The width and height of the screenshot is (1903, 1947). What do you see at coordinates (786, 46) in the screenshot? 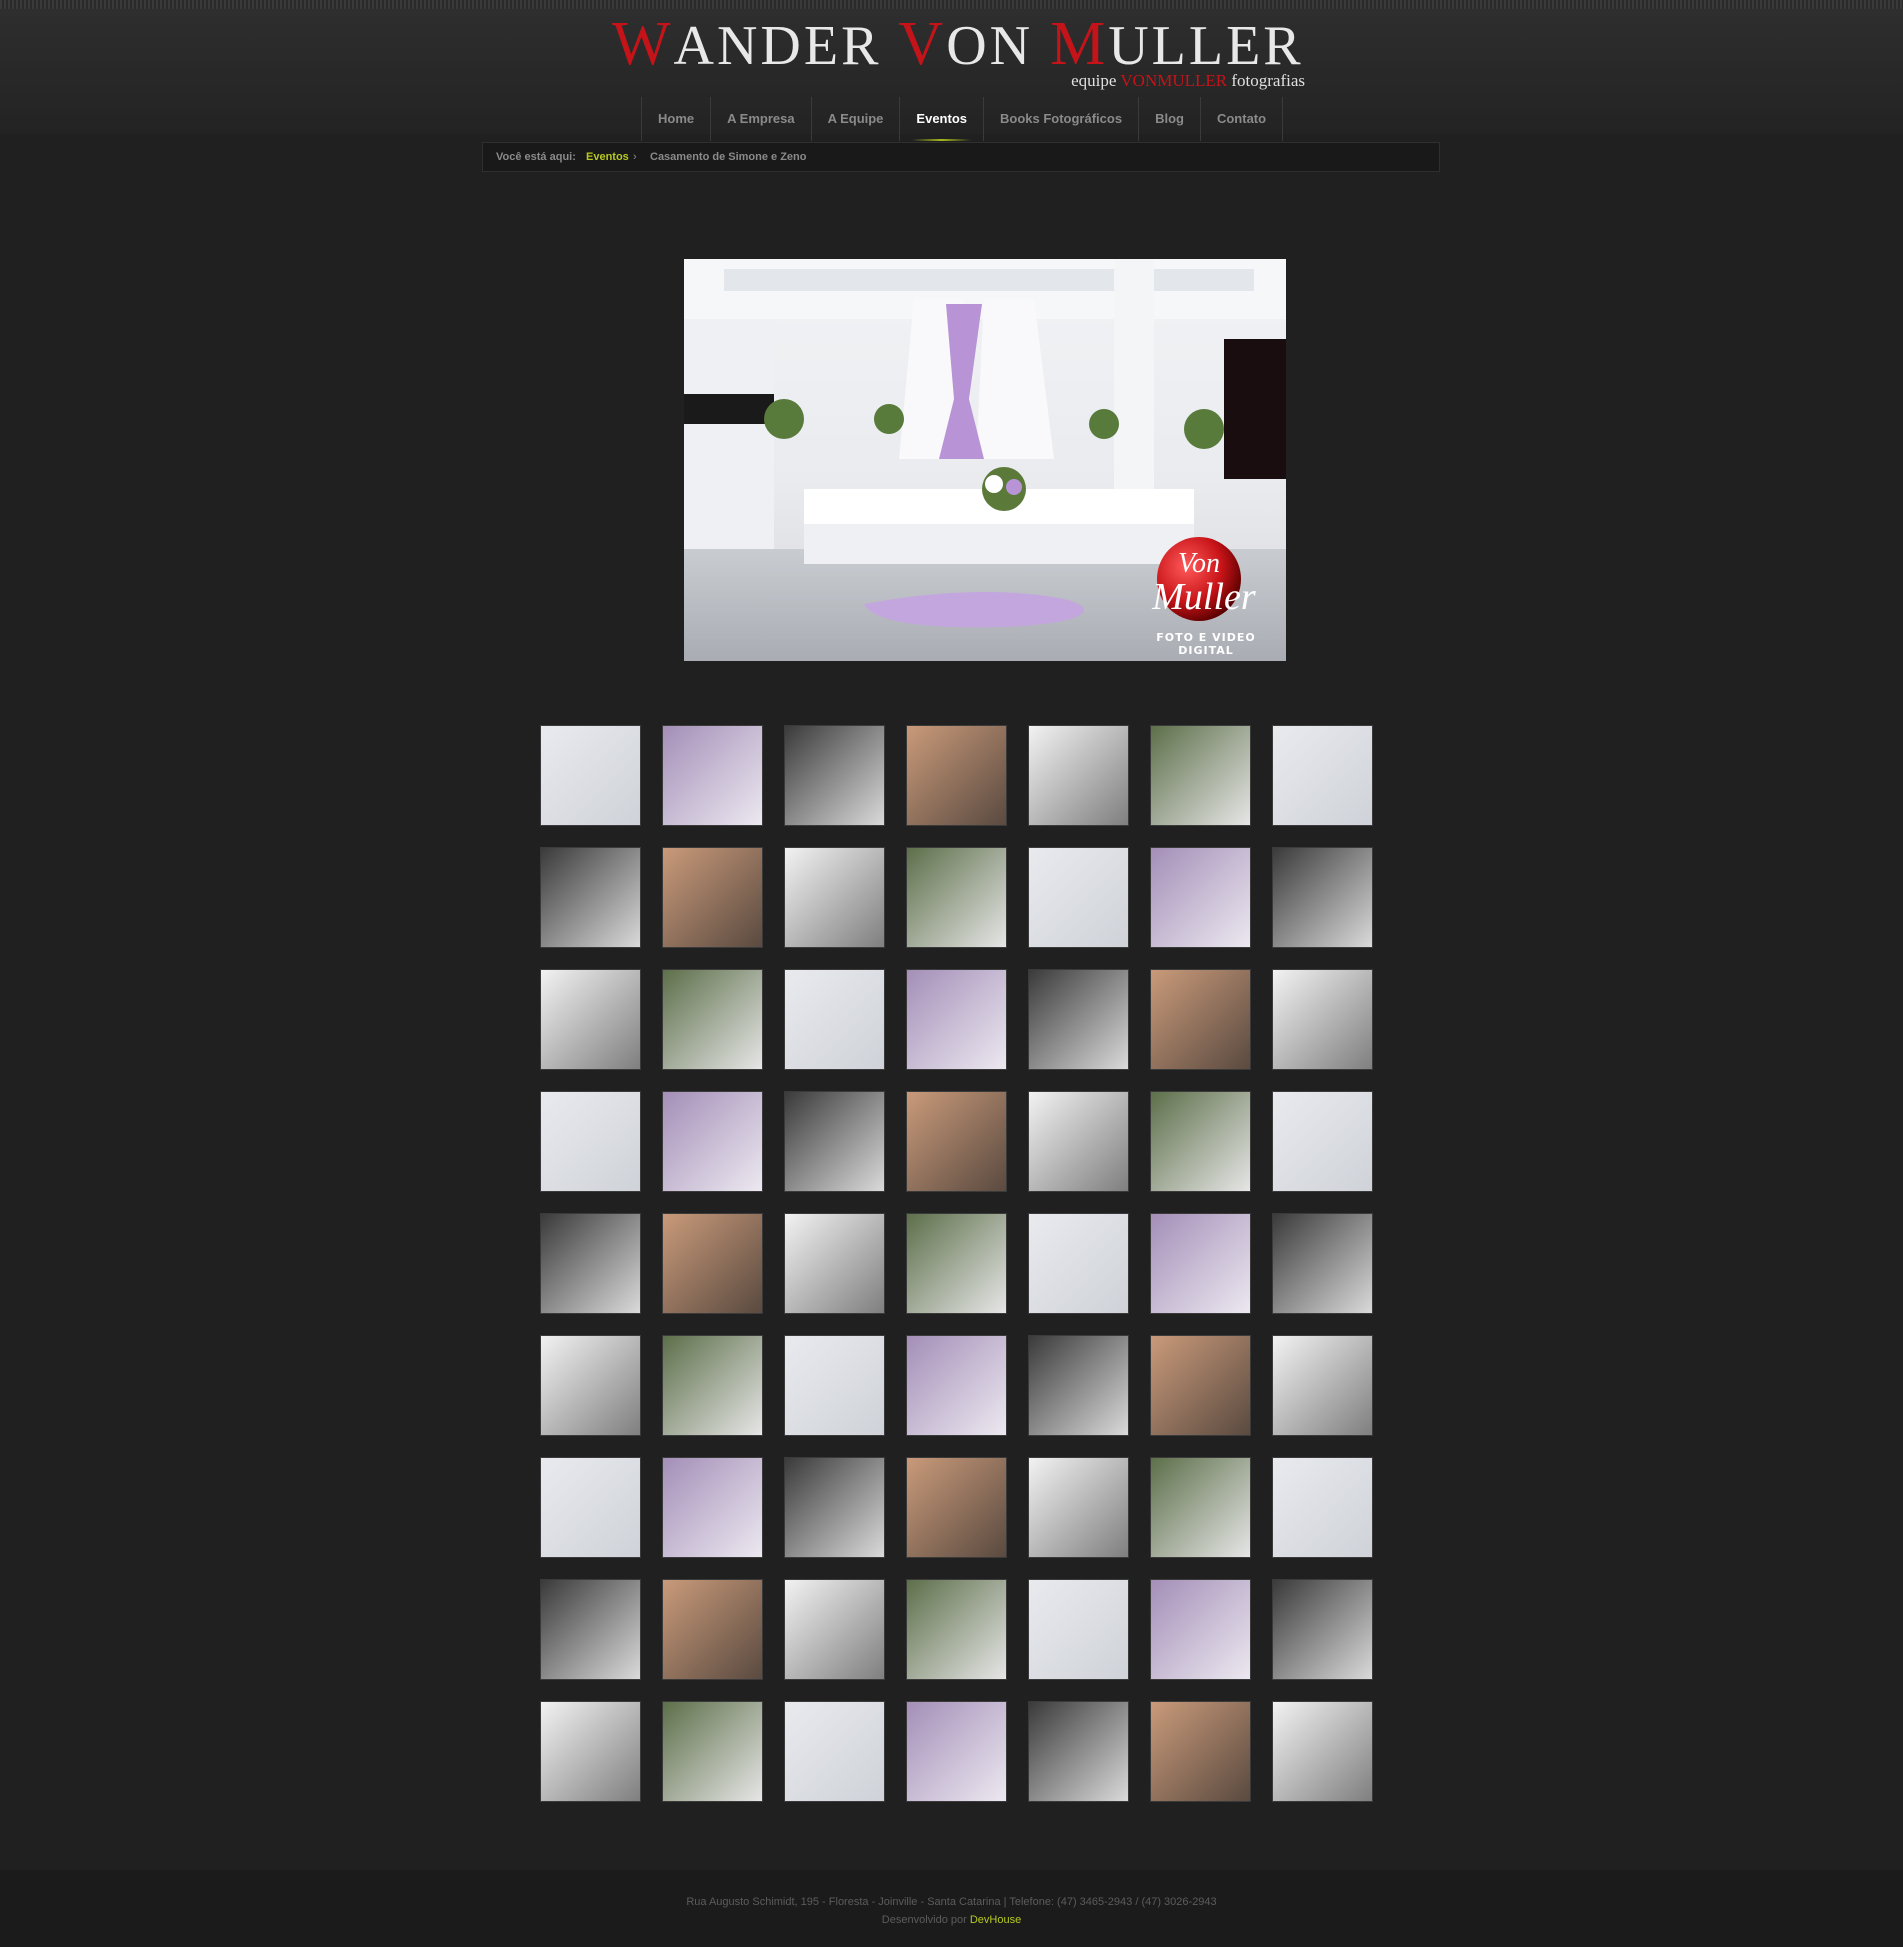
I see `logo-word-ander: ANDER` at bounding box center [786, 46].